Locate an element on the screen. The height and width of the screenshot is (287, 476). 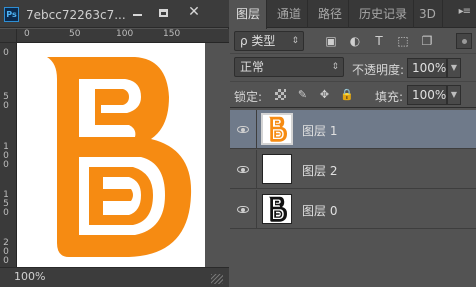
vertical-ruler: 0 50 100 150 200 is located at coordinates (8, 155).